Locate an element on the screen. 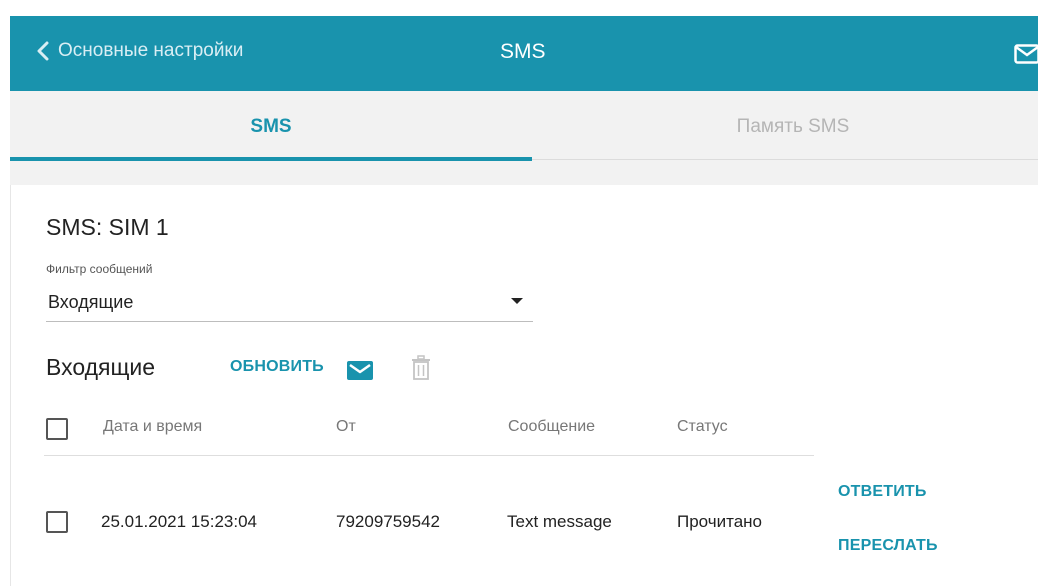  section-title: SMS: SIM 1 is located at coordinates (107, 227).